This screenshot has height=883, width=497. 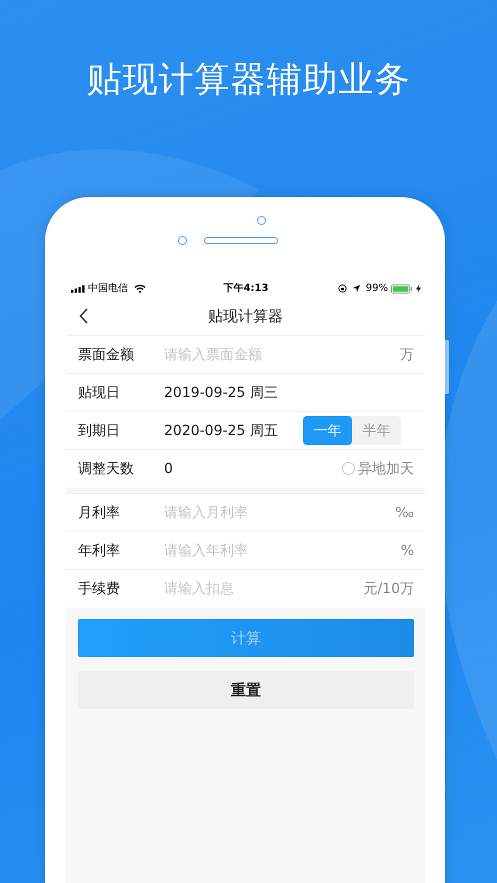 What do you see at coordinates (241, 240) in the screenshot?
I see `speaker-icon` at bounding box center [241, 240].